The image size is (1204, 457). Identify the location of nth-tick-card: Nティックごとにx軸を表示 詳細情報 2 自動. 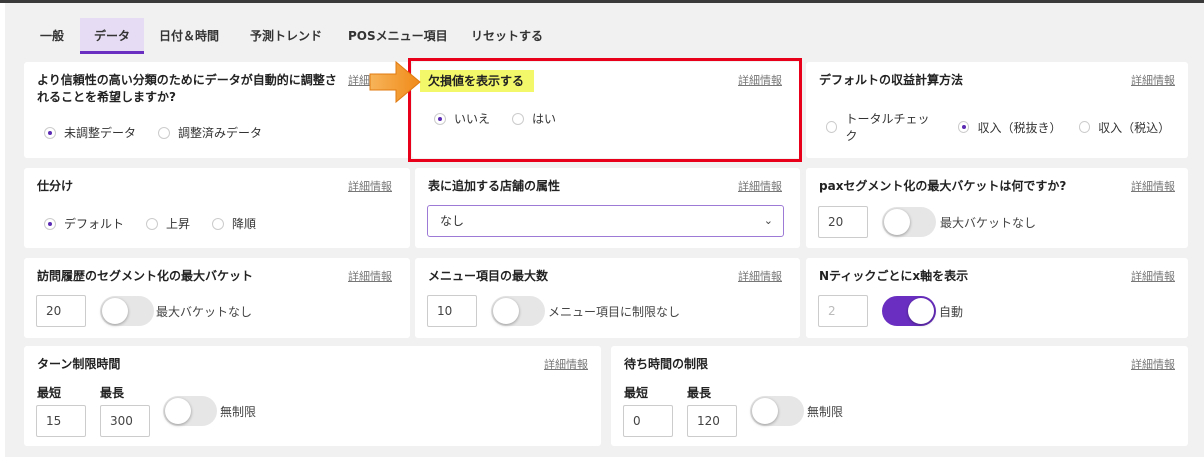
(997, 298).